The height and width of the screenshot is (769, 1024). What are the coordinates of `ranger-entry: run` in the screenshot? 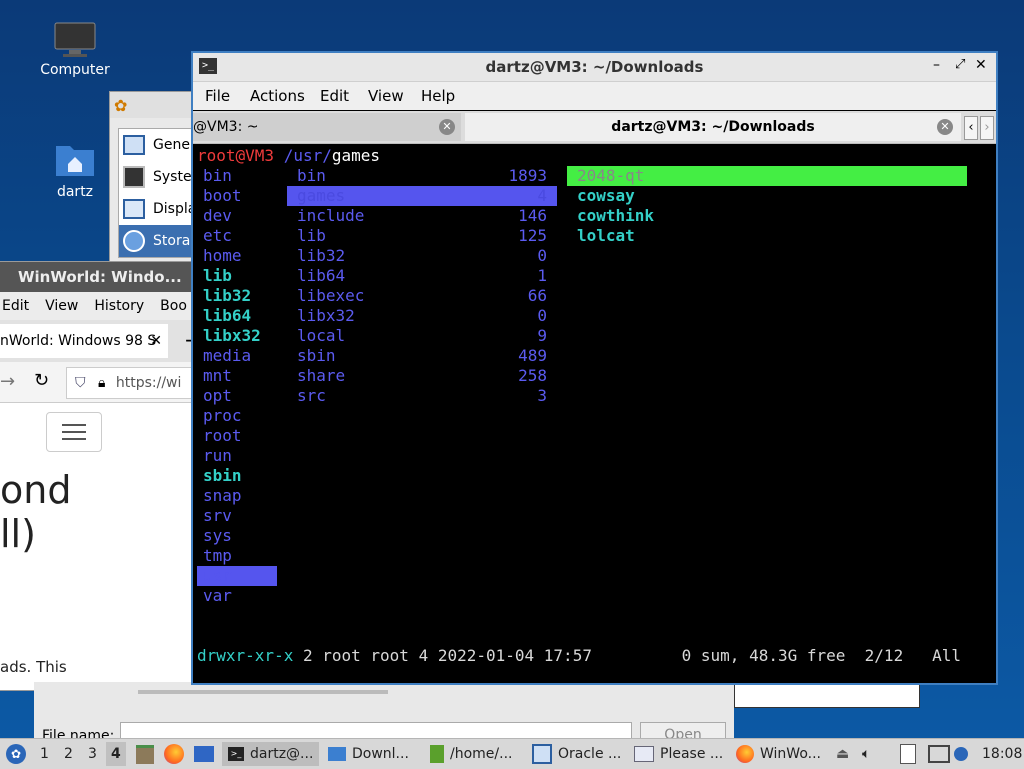 It's located at (237, 456).